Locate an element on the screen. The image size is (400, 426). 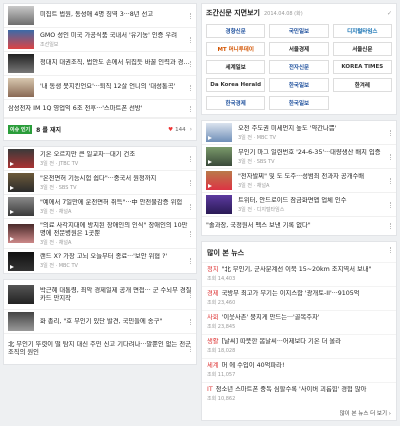
paper-button: 경향신문 is located at coordinates (236, 31).